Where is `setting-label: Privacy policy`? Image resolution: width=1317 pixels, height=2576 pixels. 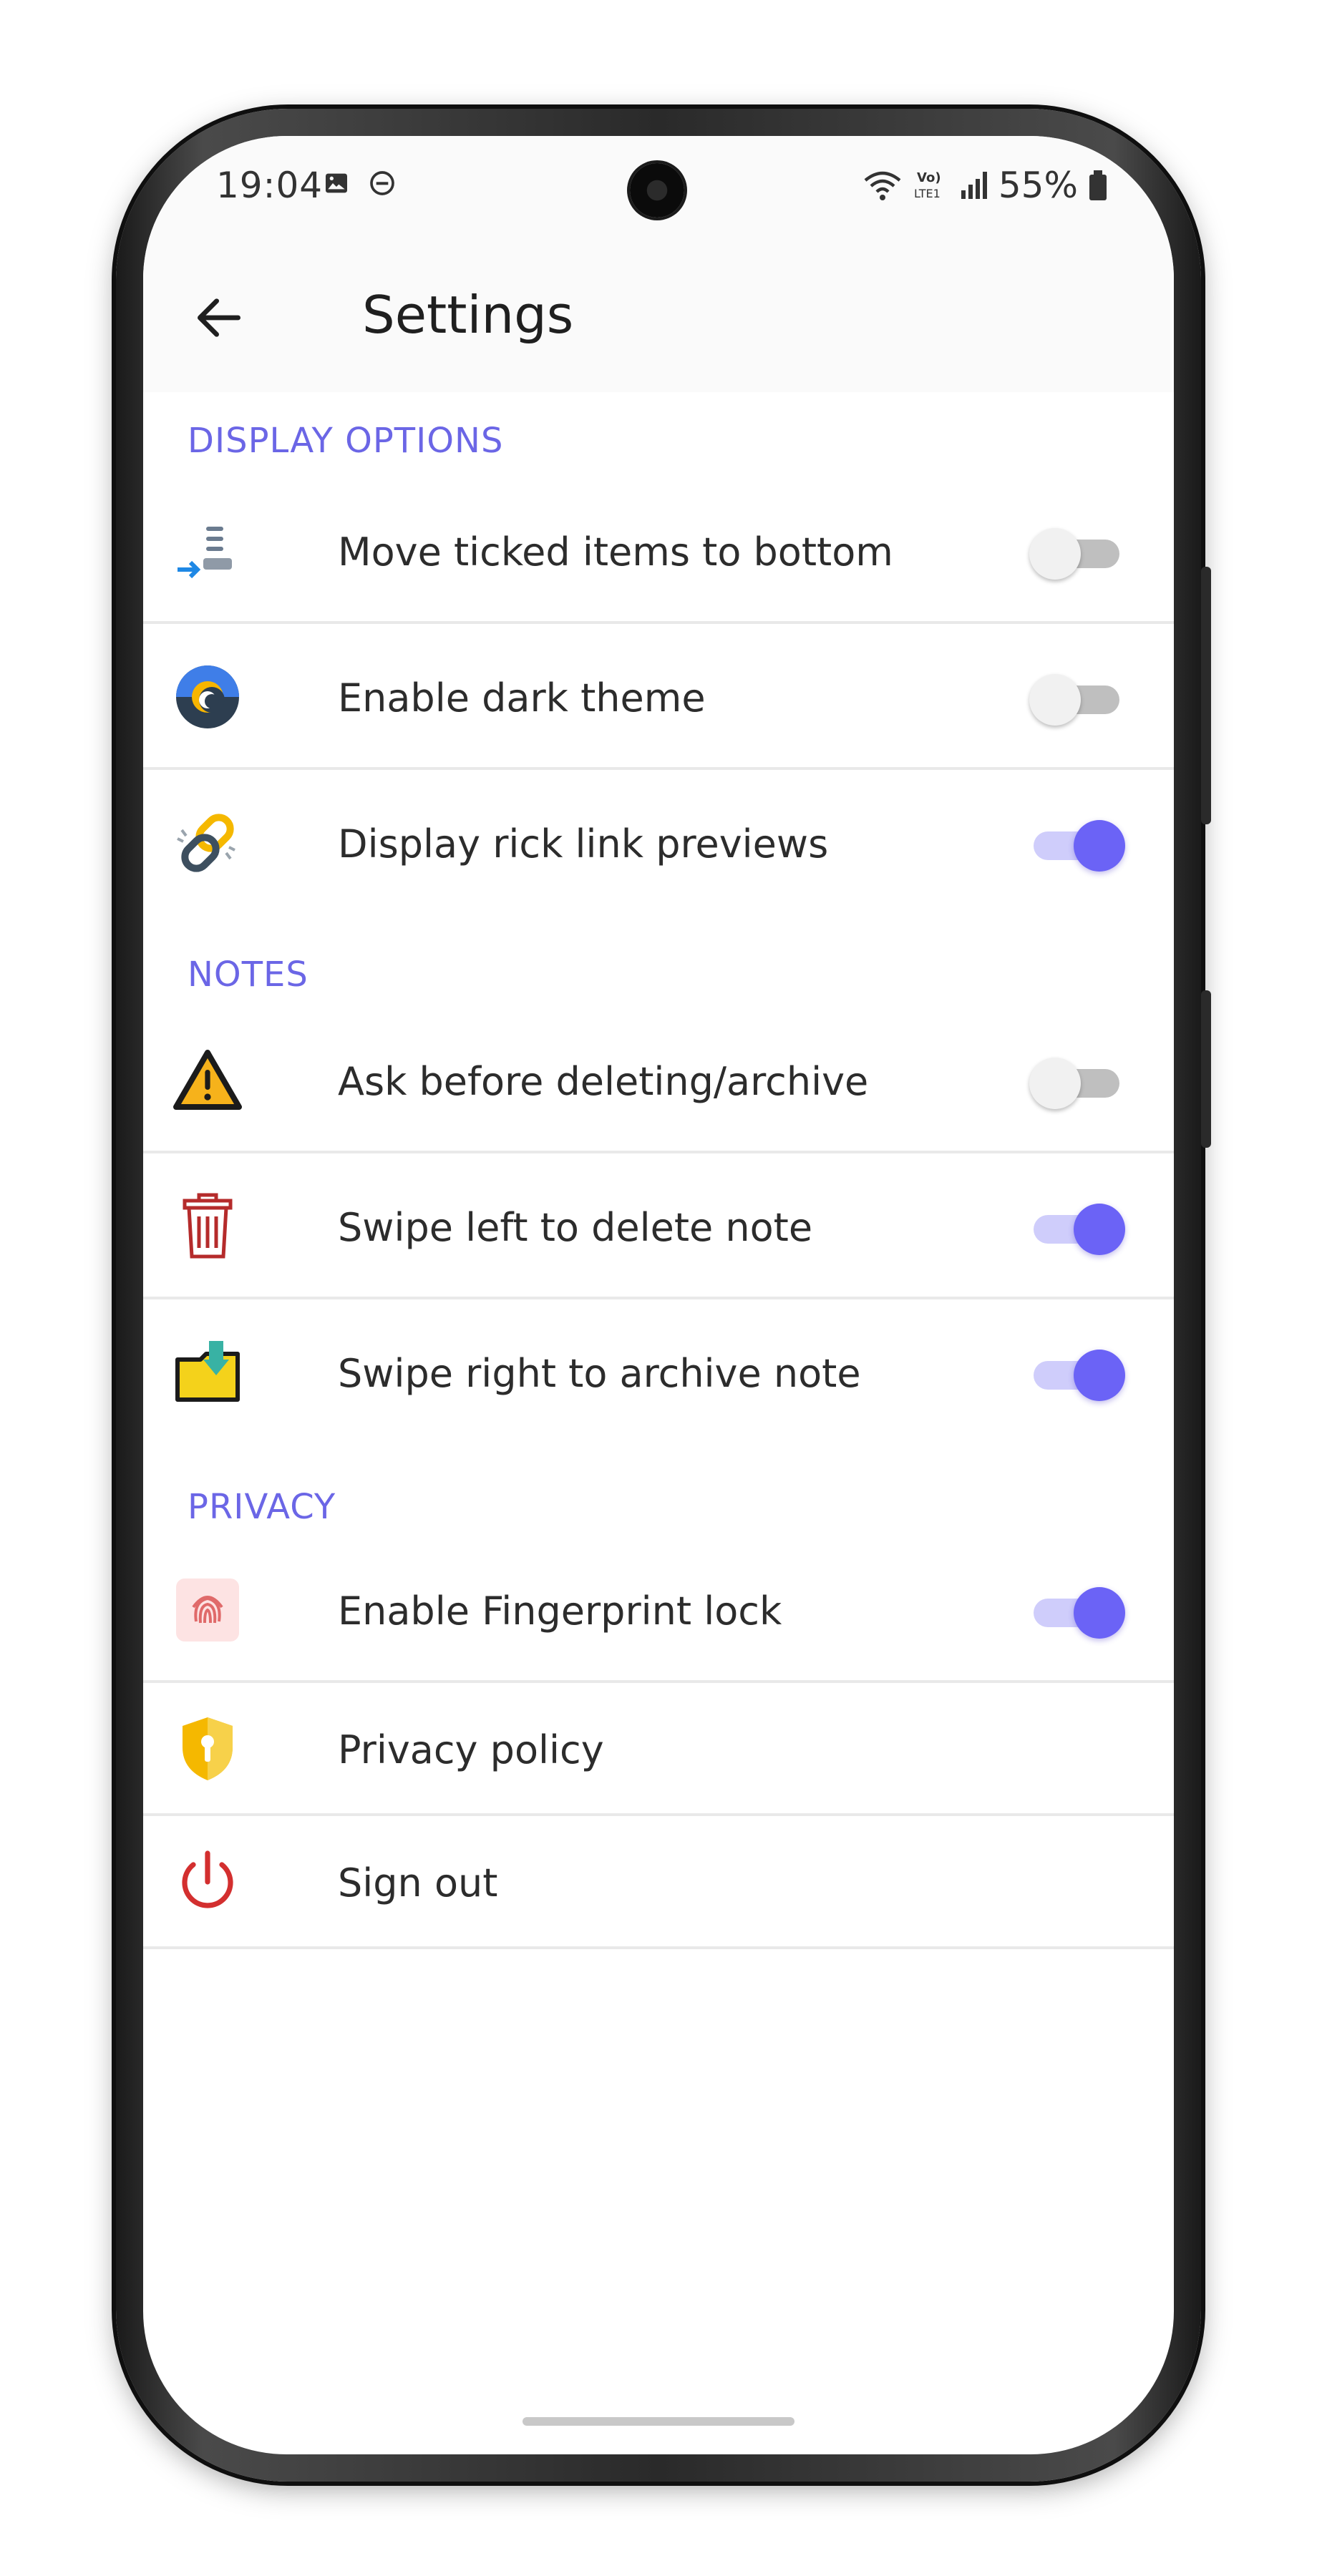 setting-label: Privacy policy is located at coordinates (471, 1749).